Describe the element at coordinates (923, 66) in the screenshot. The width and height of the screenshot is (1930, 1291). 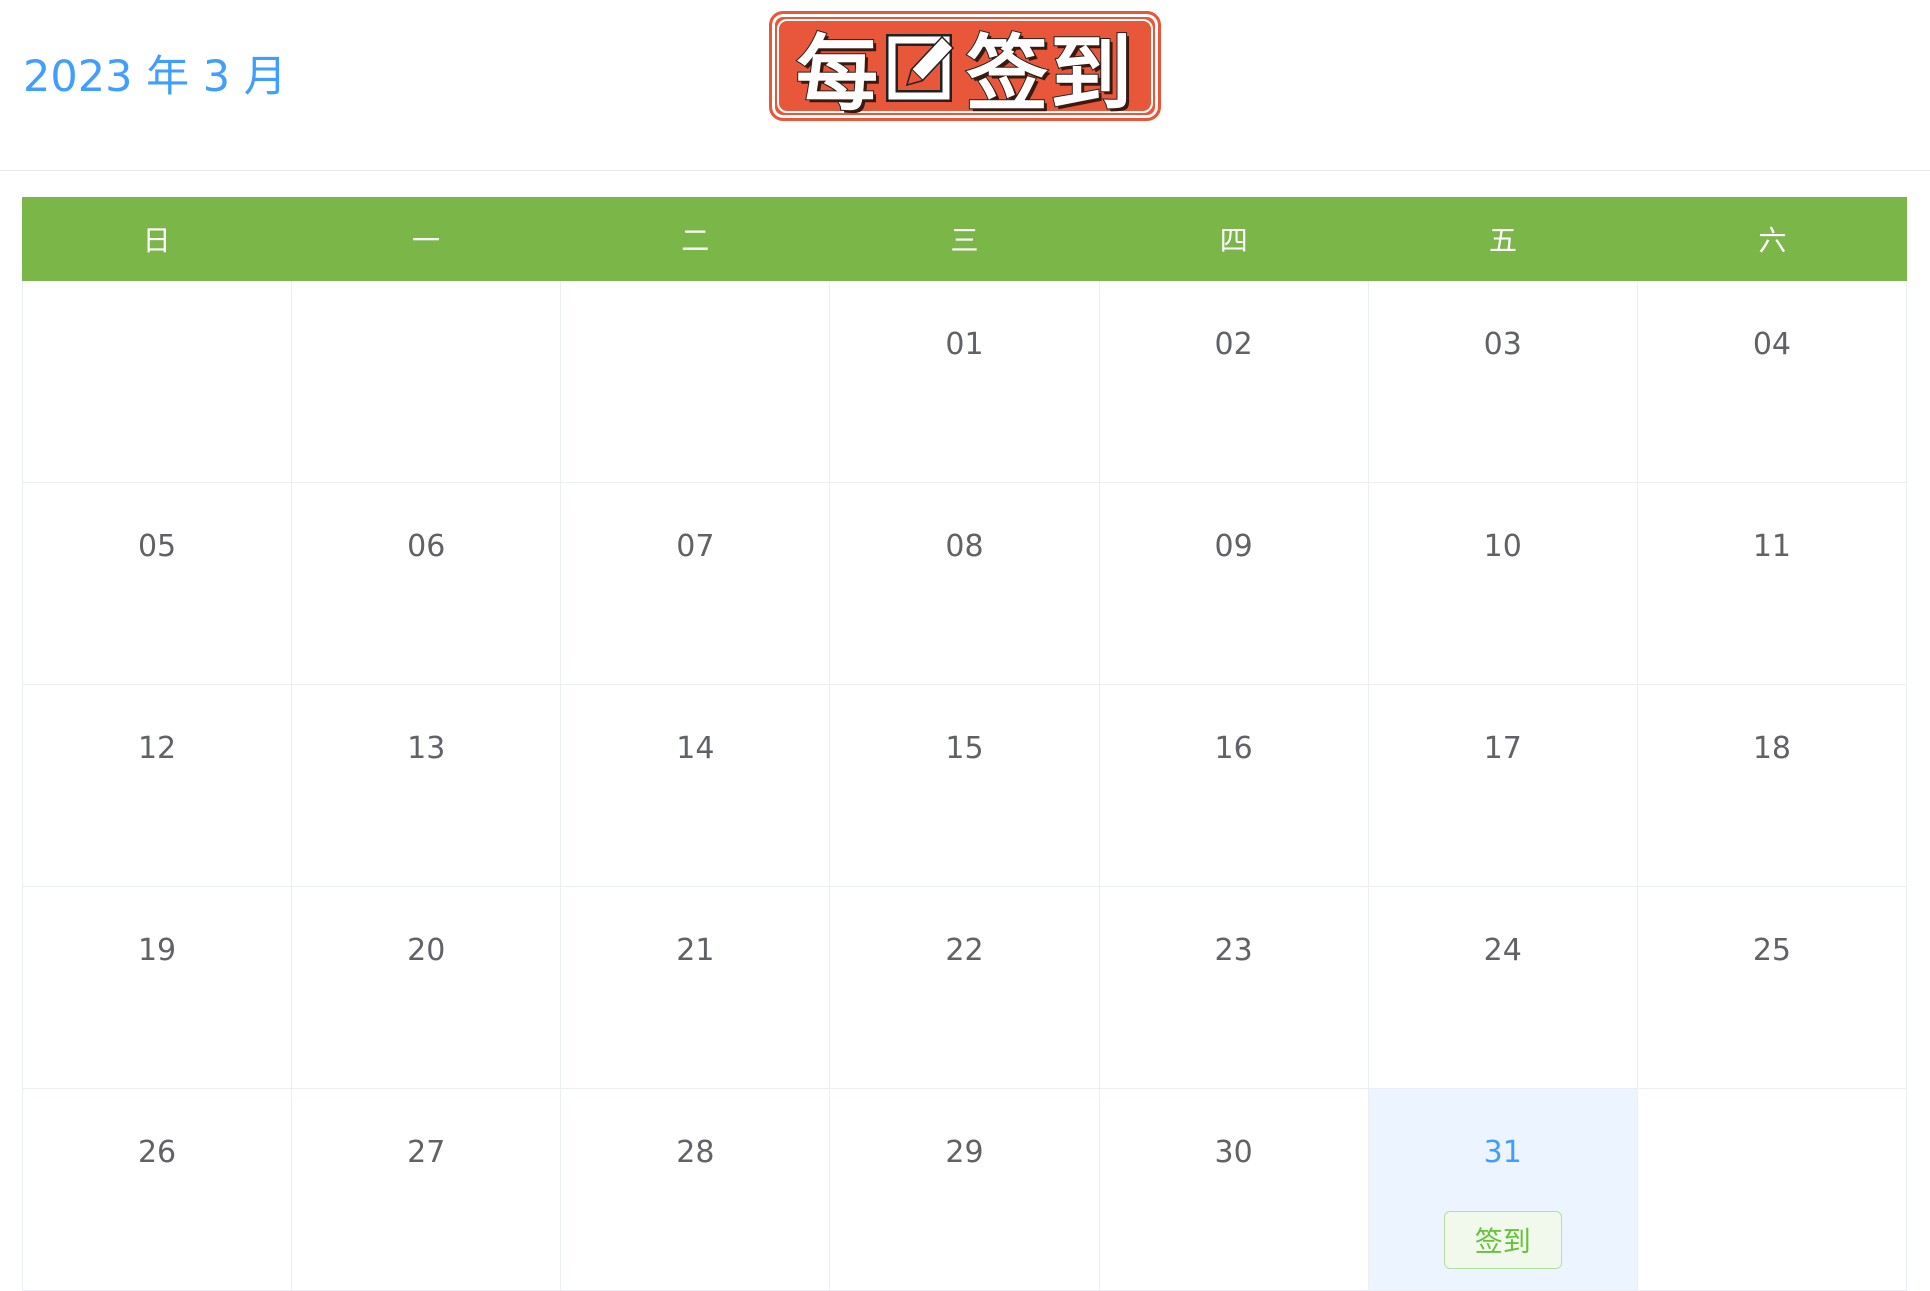
I see `pen-in-box-icon` at that location.